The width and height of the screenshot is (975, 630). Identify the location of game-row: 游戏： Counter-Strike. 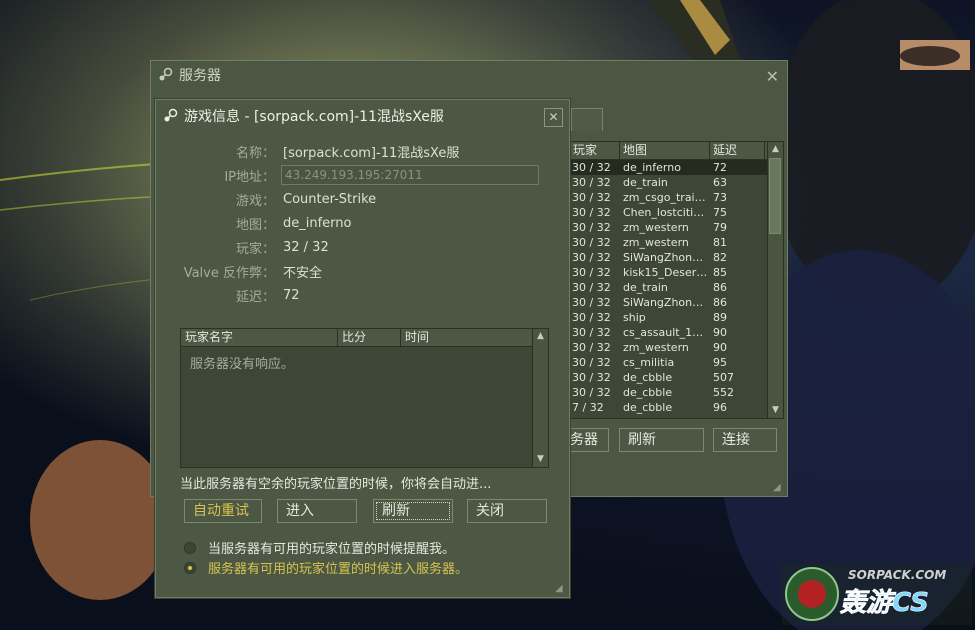
(356, 199).